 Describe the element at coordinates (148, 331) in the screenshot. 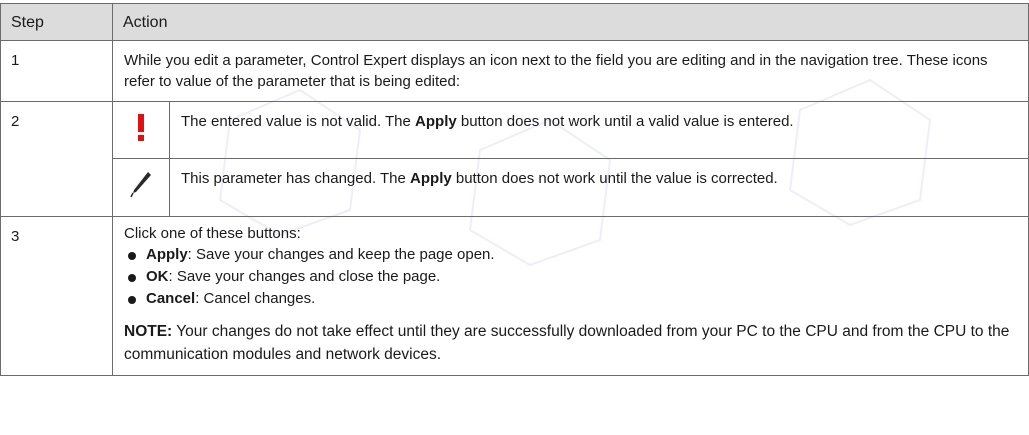

I see `note-label: NOTE:` at that location.